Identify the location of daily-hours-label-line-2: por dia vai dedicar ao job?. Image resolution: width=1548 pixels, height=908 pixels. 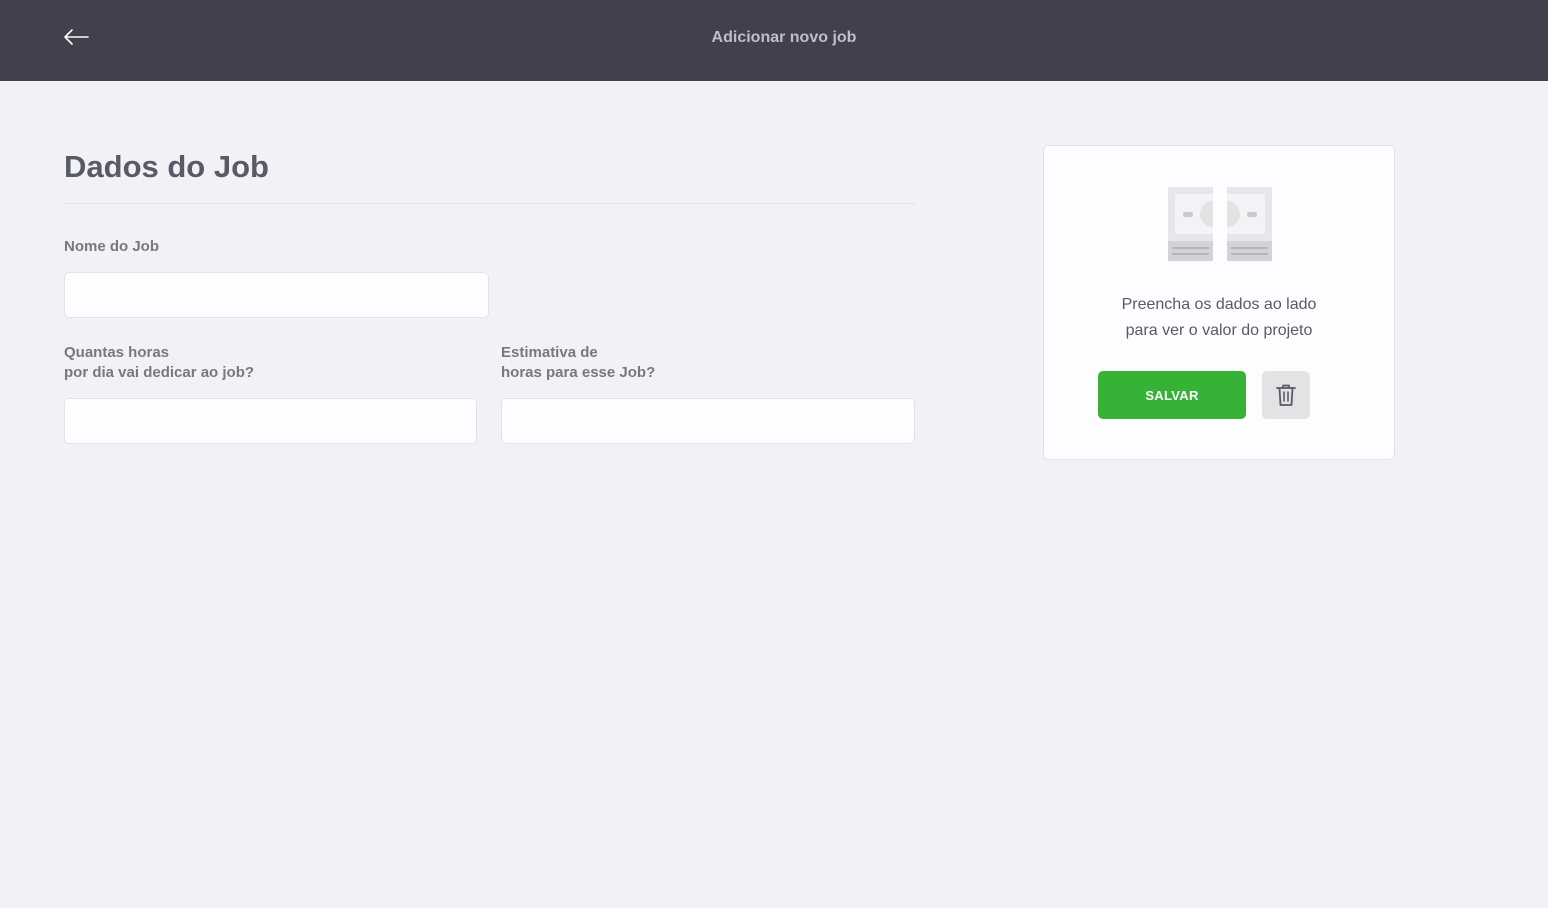
(159, 372).